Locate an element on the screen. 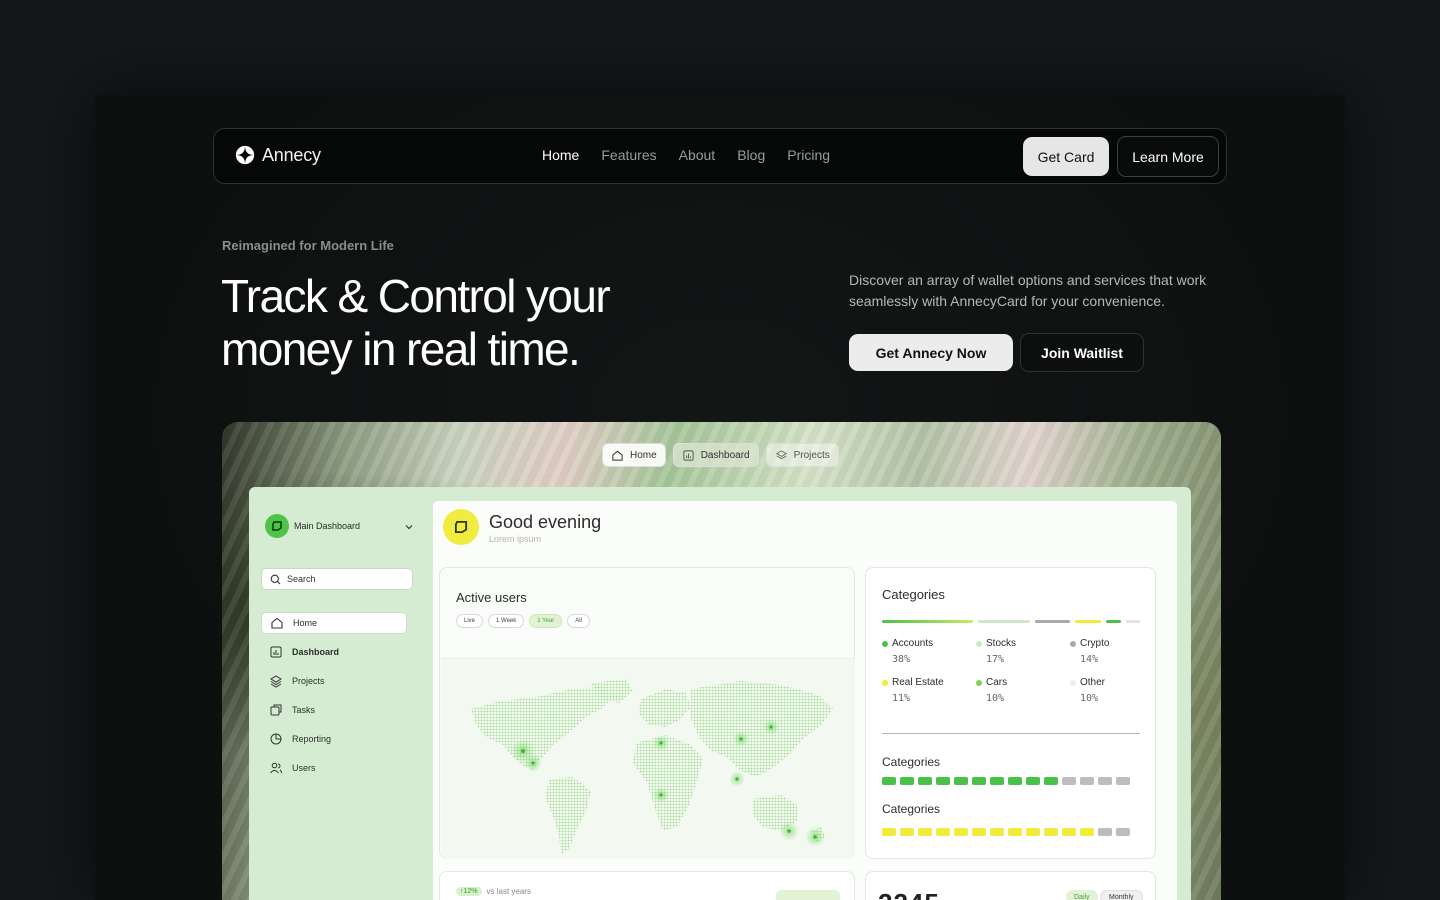 The width and height of the screenshot is (1440, 900). growth-label: vs last years is located at coordinates (508, 891).